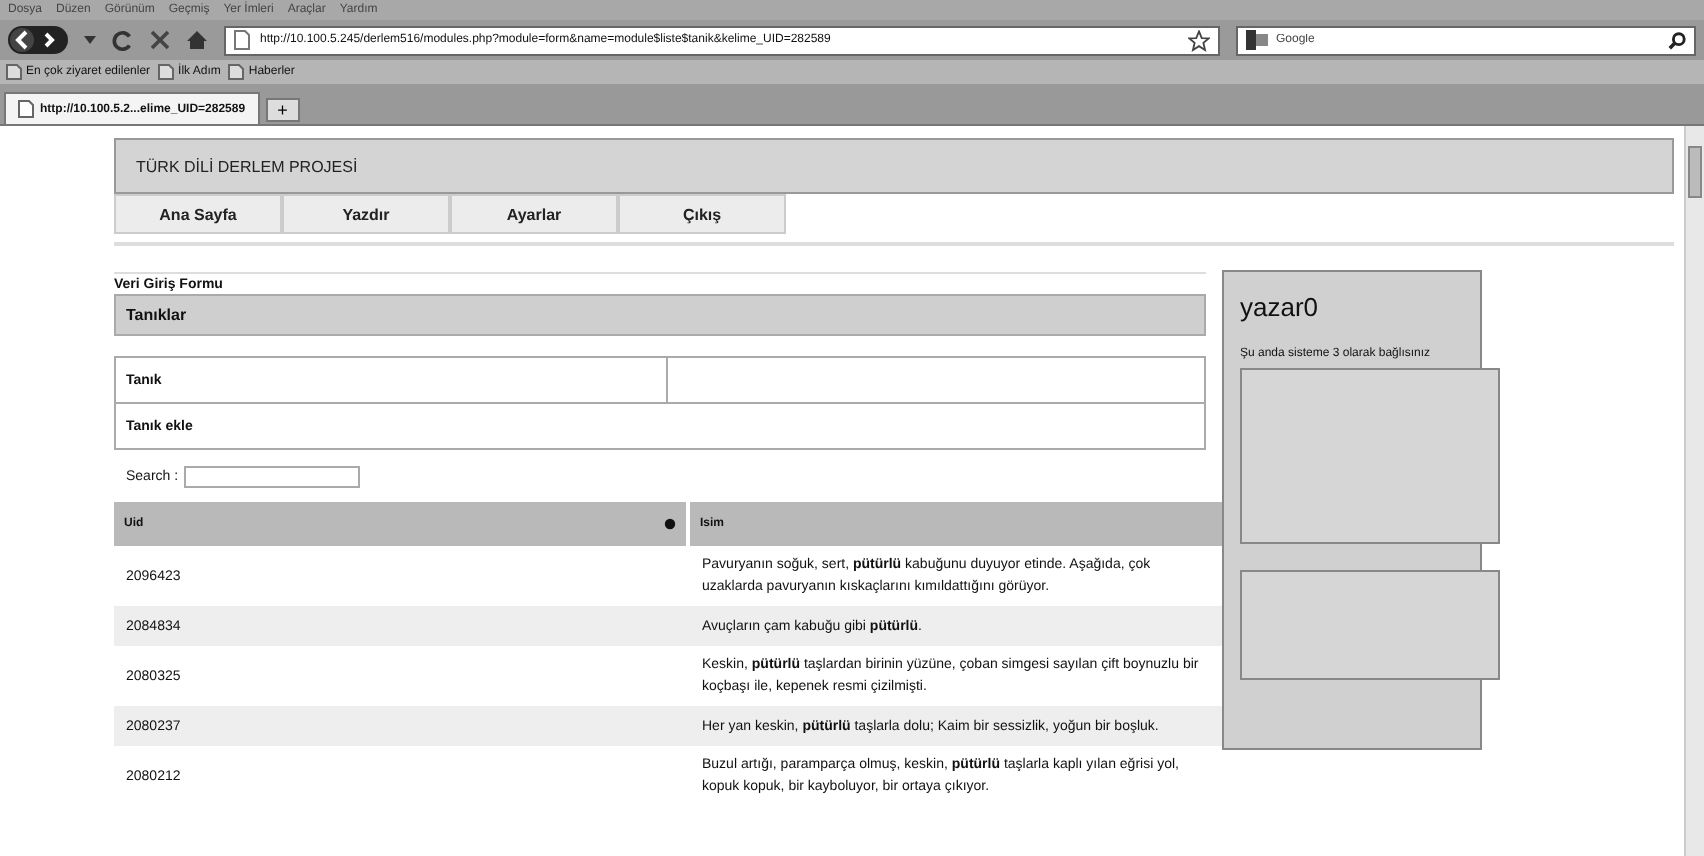  I want to click on search-icon, so click(1677, 40).